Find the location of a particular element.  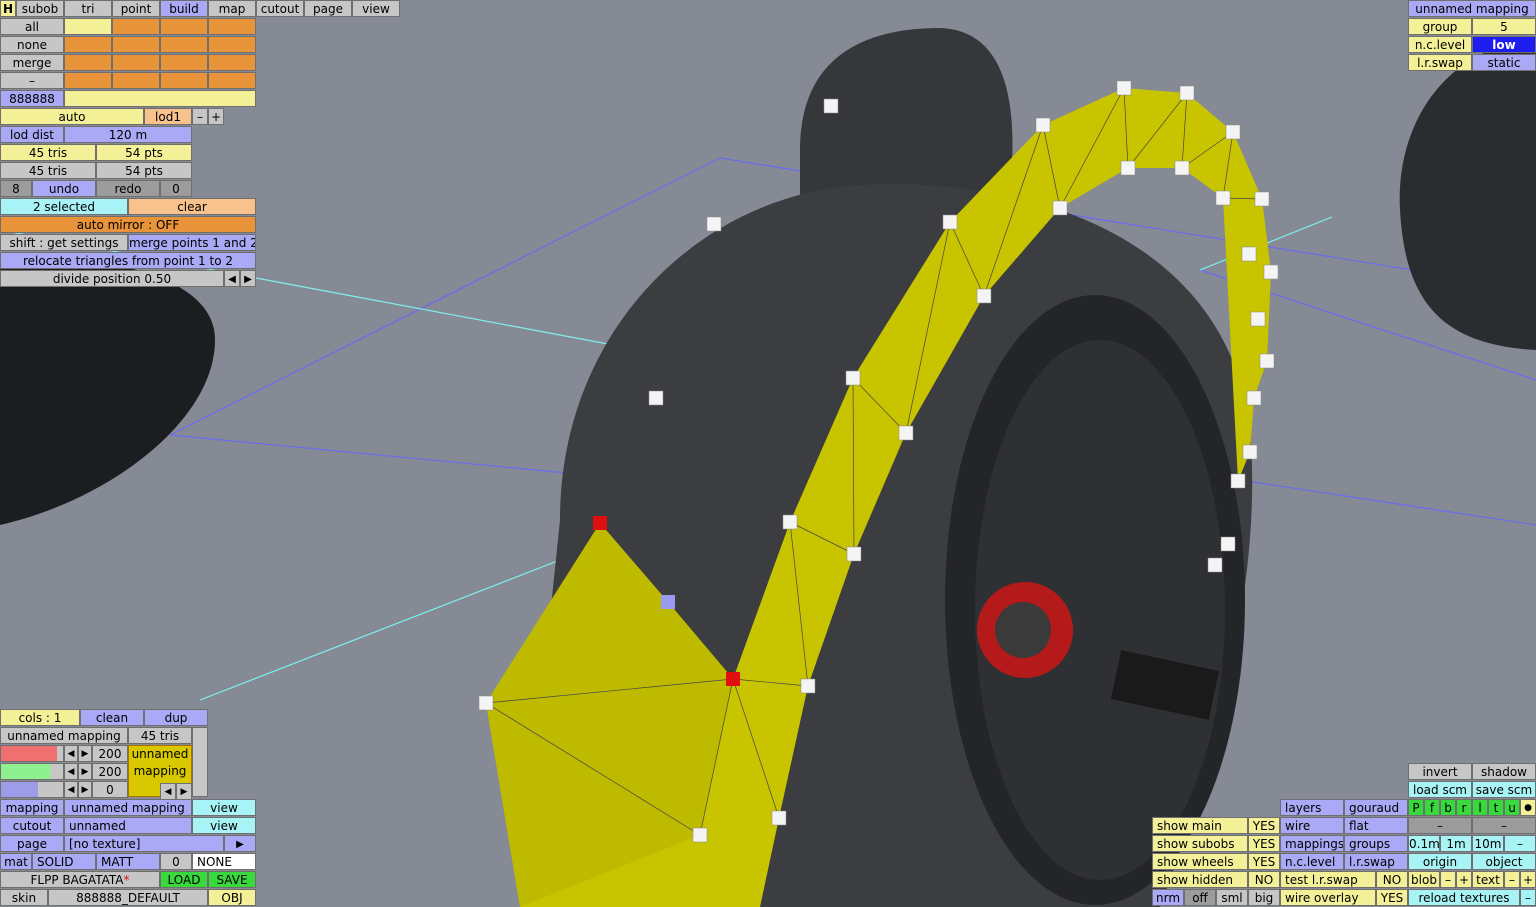

size-big-button: big is located at coordinates (1264, 897).